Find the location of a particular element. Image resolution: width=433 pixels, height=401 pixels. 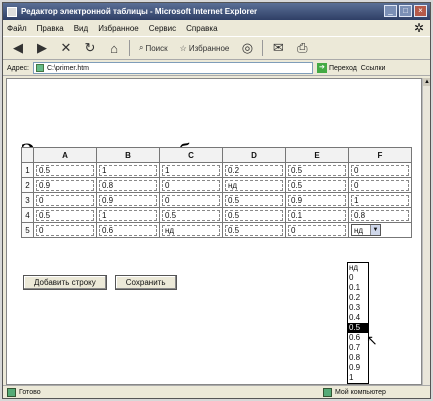

home-icon: ⌂ is located at coordinates (114, 48).